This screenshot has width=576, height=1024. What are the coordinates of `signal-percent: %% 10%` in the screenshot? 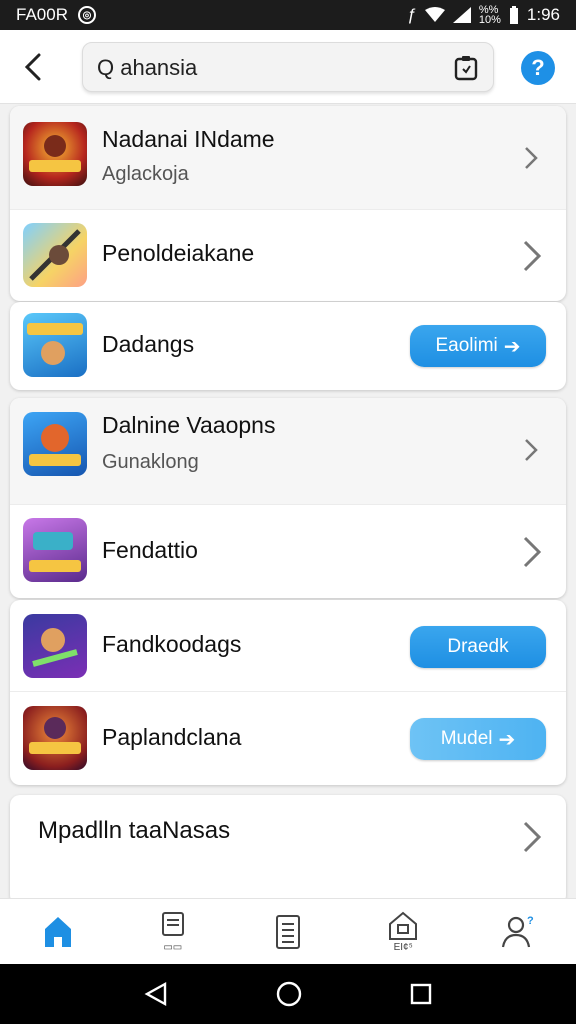 It's located at (489, 15).